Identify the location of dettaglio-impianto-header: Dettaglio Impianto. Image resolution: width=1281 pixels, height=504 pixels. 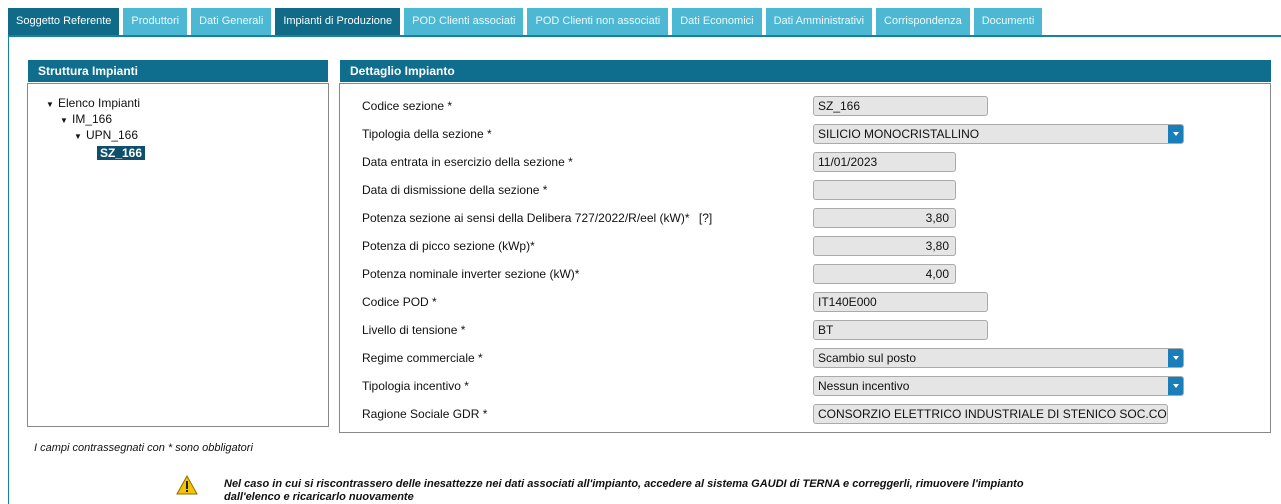
(805, 71).